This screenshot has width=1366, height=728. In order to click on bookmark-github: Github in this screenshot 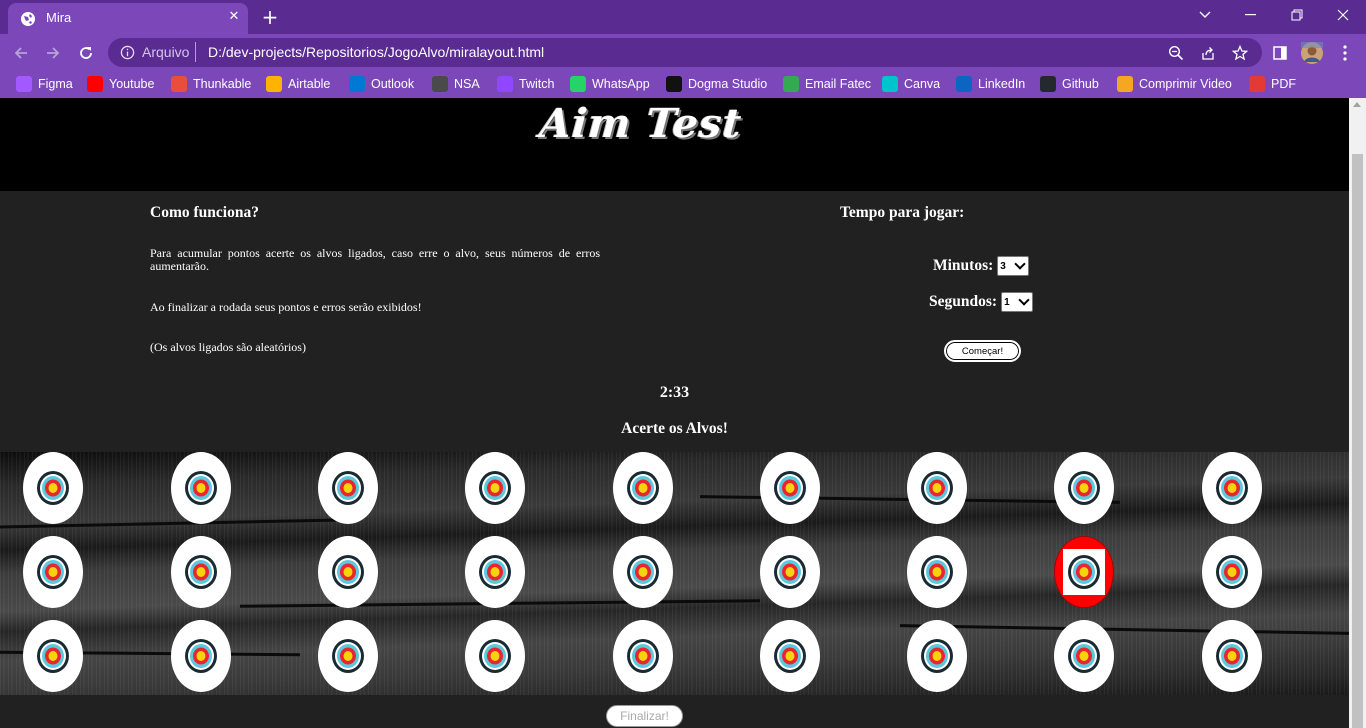, I will do `click(1069, 84)`.